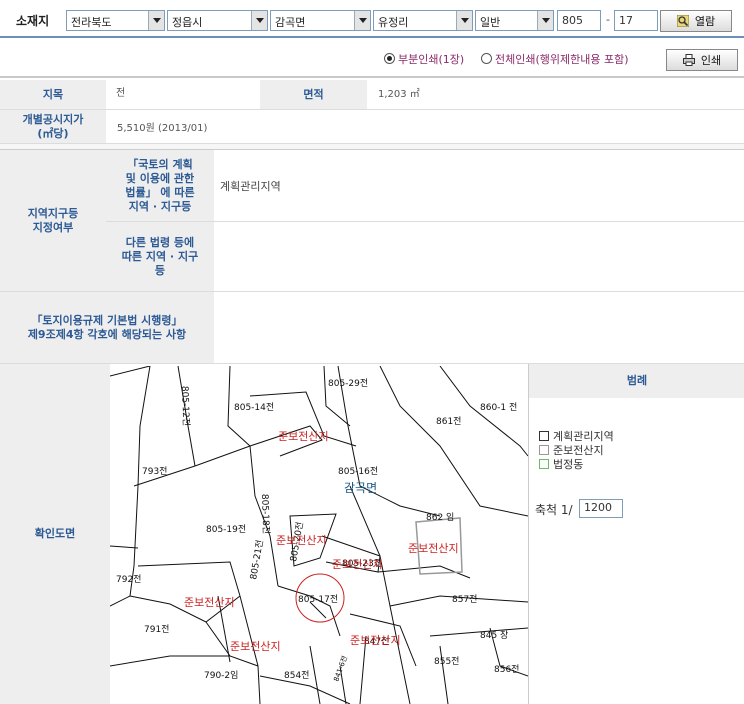 Image resolution: width=744 pixels, height=704 pixels. What do you see at coordinates (464, 599) in the screenshot?
I see `map-label-857: 857전` at bounding box center [464, 599].